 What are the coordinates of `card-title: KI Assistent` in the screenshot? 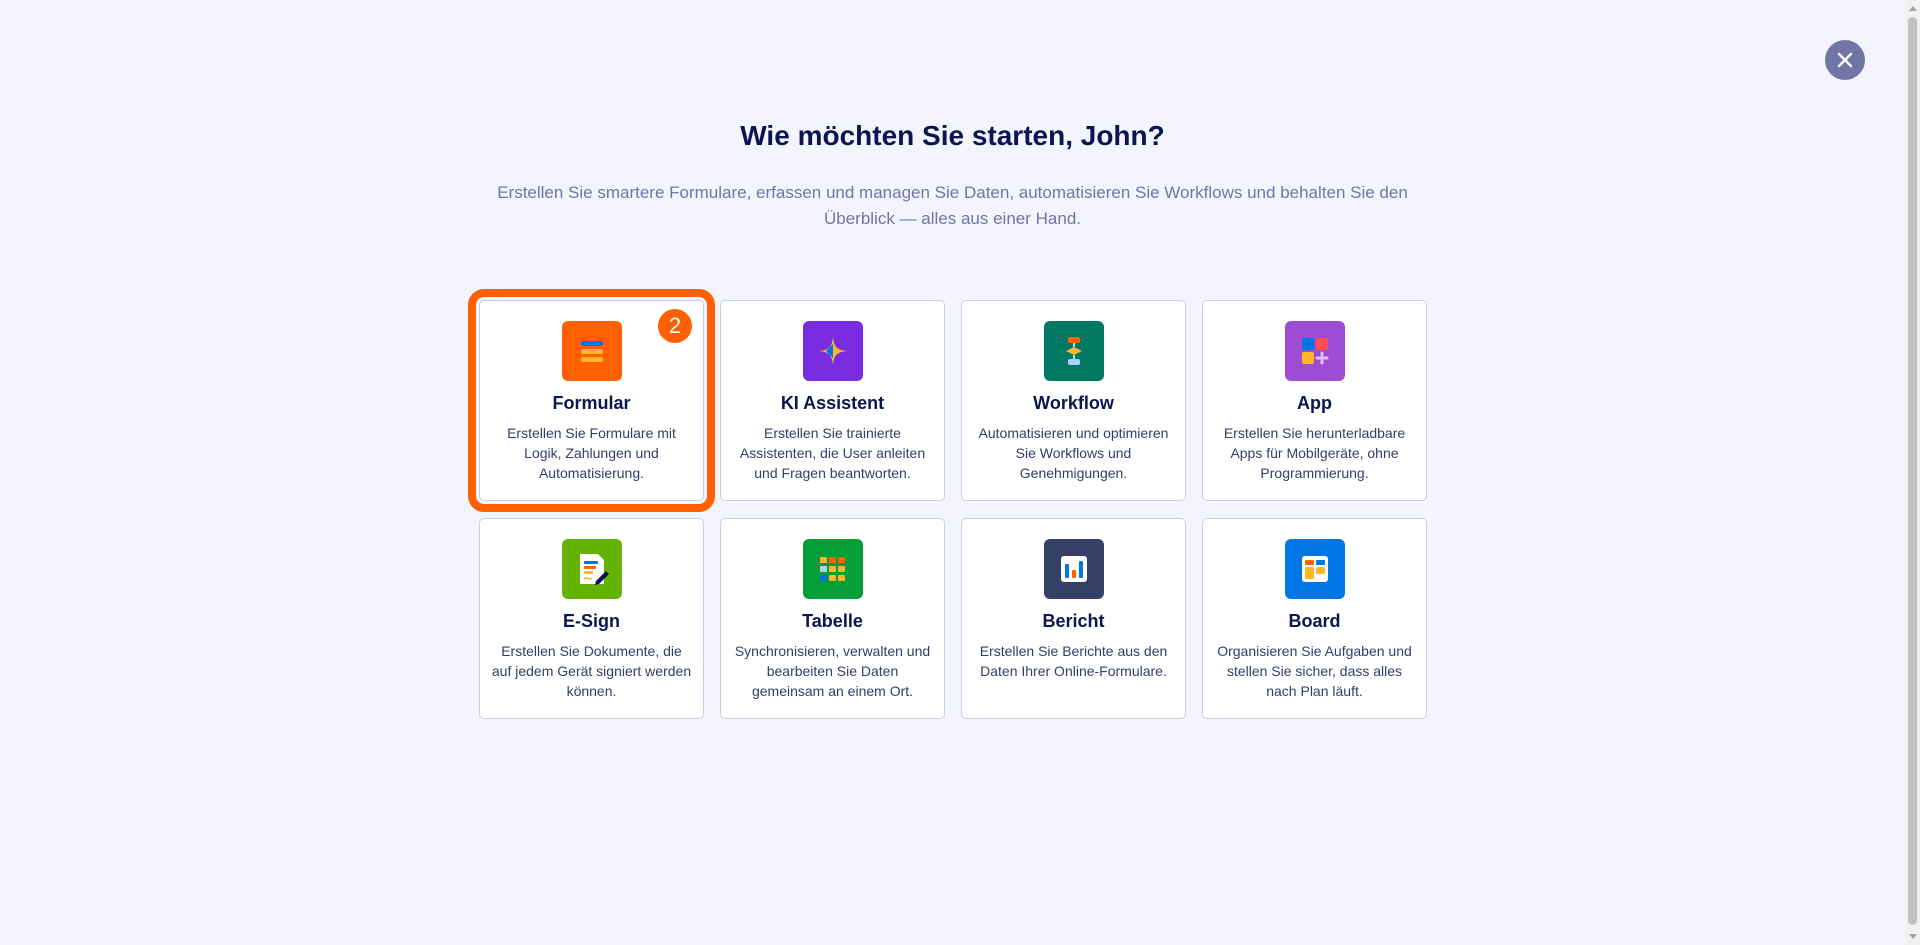 It's located at (832, 403).